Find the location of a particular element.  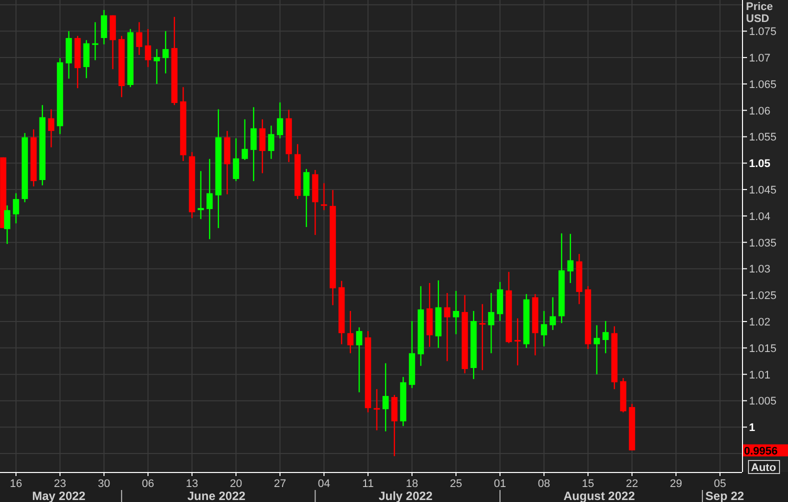

axis-tick-label: 1.075 is located at coordinates (763, 32).